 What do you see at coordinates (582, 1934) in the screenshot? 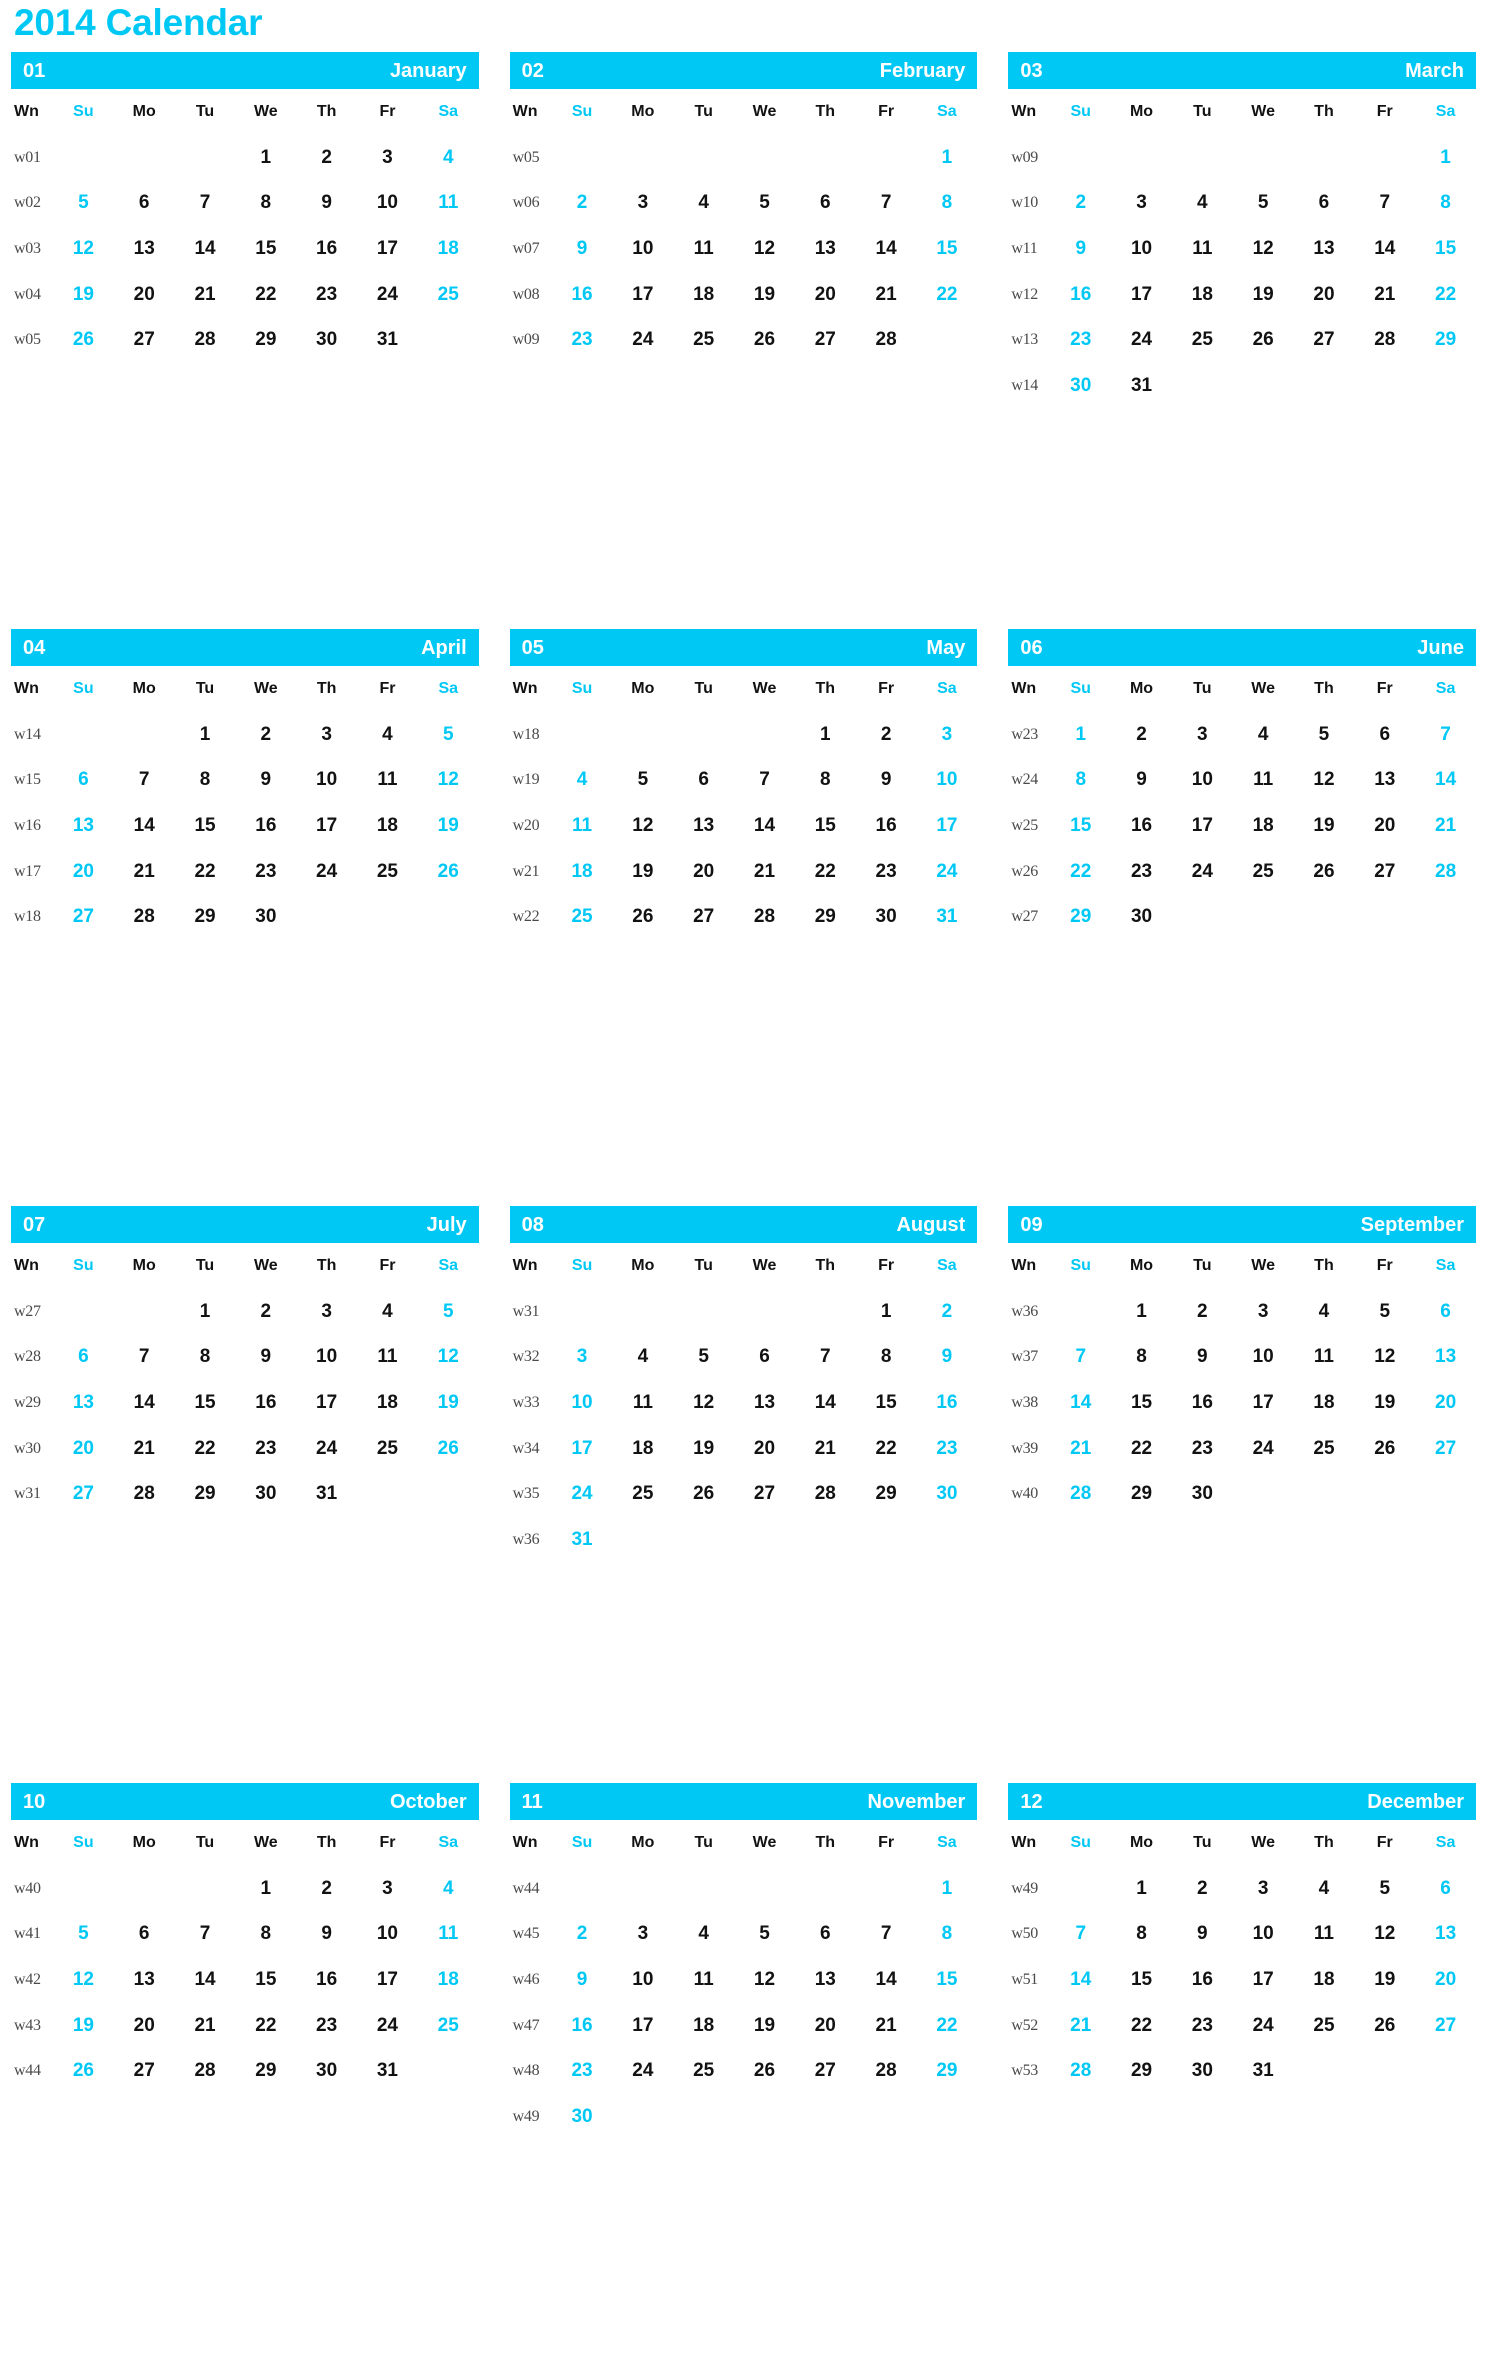
I see `day-cell: 2` at bounding box center [582, 1934].